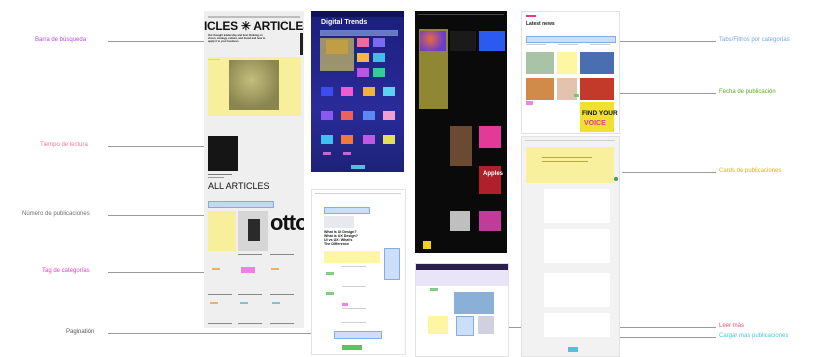 The height and width of the screenshot is (357, 819). What do you see at coordinates (158, 215) in the screenshot?
I see `leader-line-post-count` at bounding box center [158, 215].